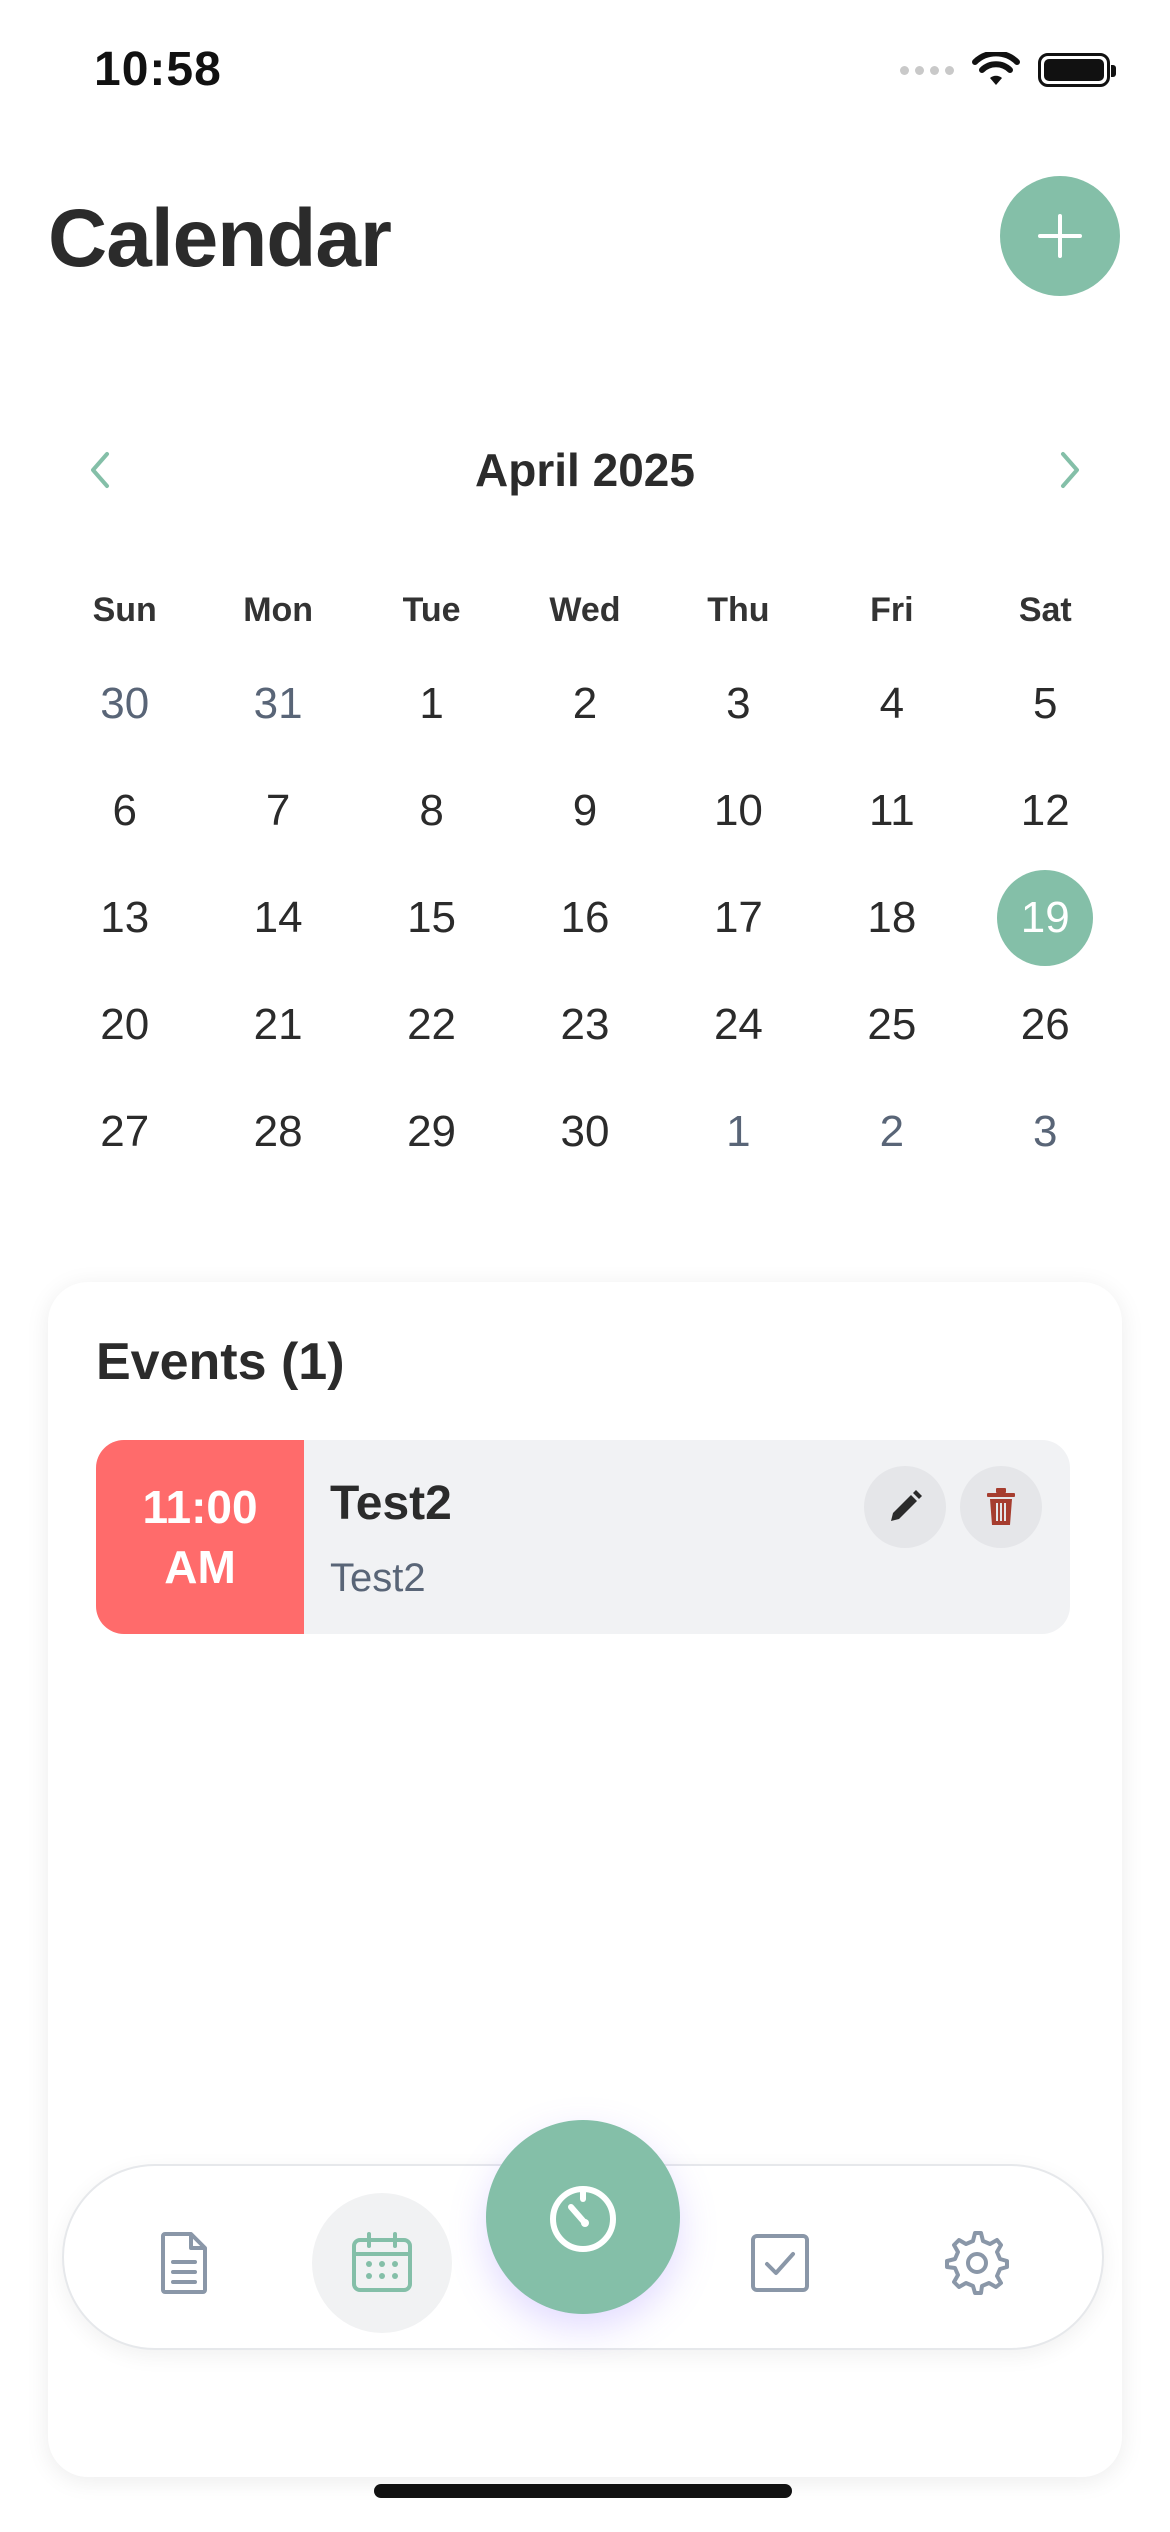 The height and width of the screenshot is (2532, 1170). I want to click on day-cell: 18, so click(891, 917).